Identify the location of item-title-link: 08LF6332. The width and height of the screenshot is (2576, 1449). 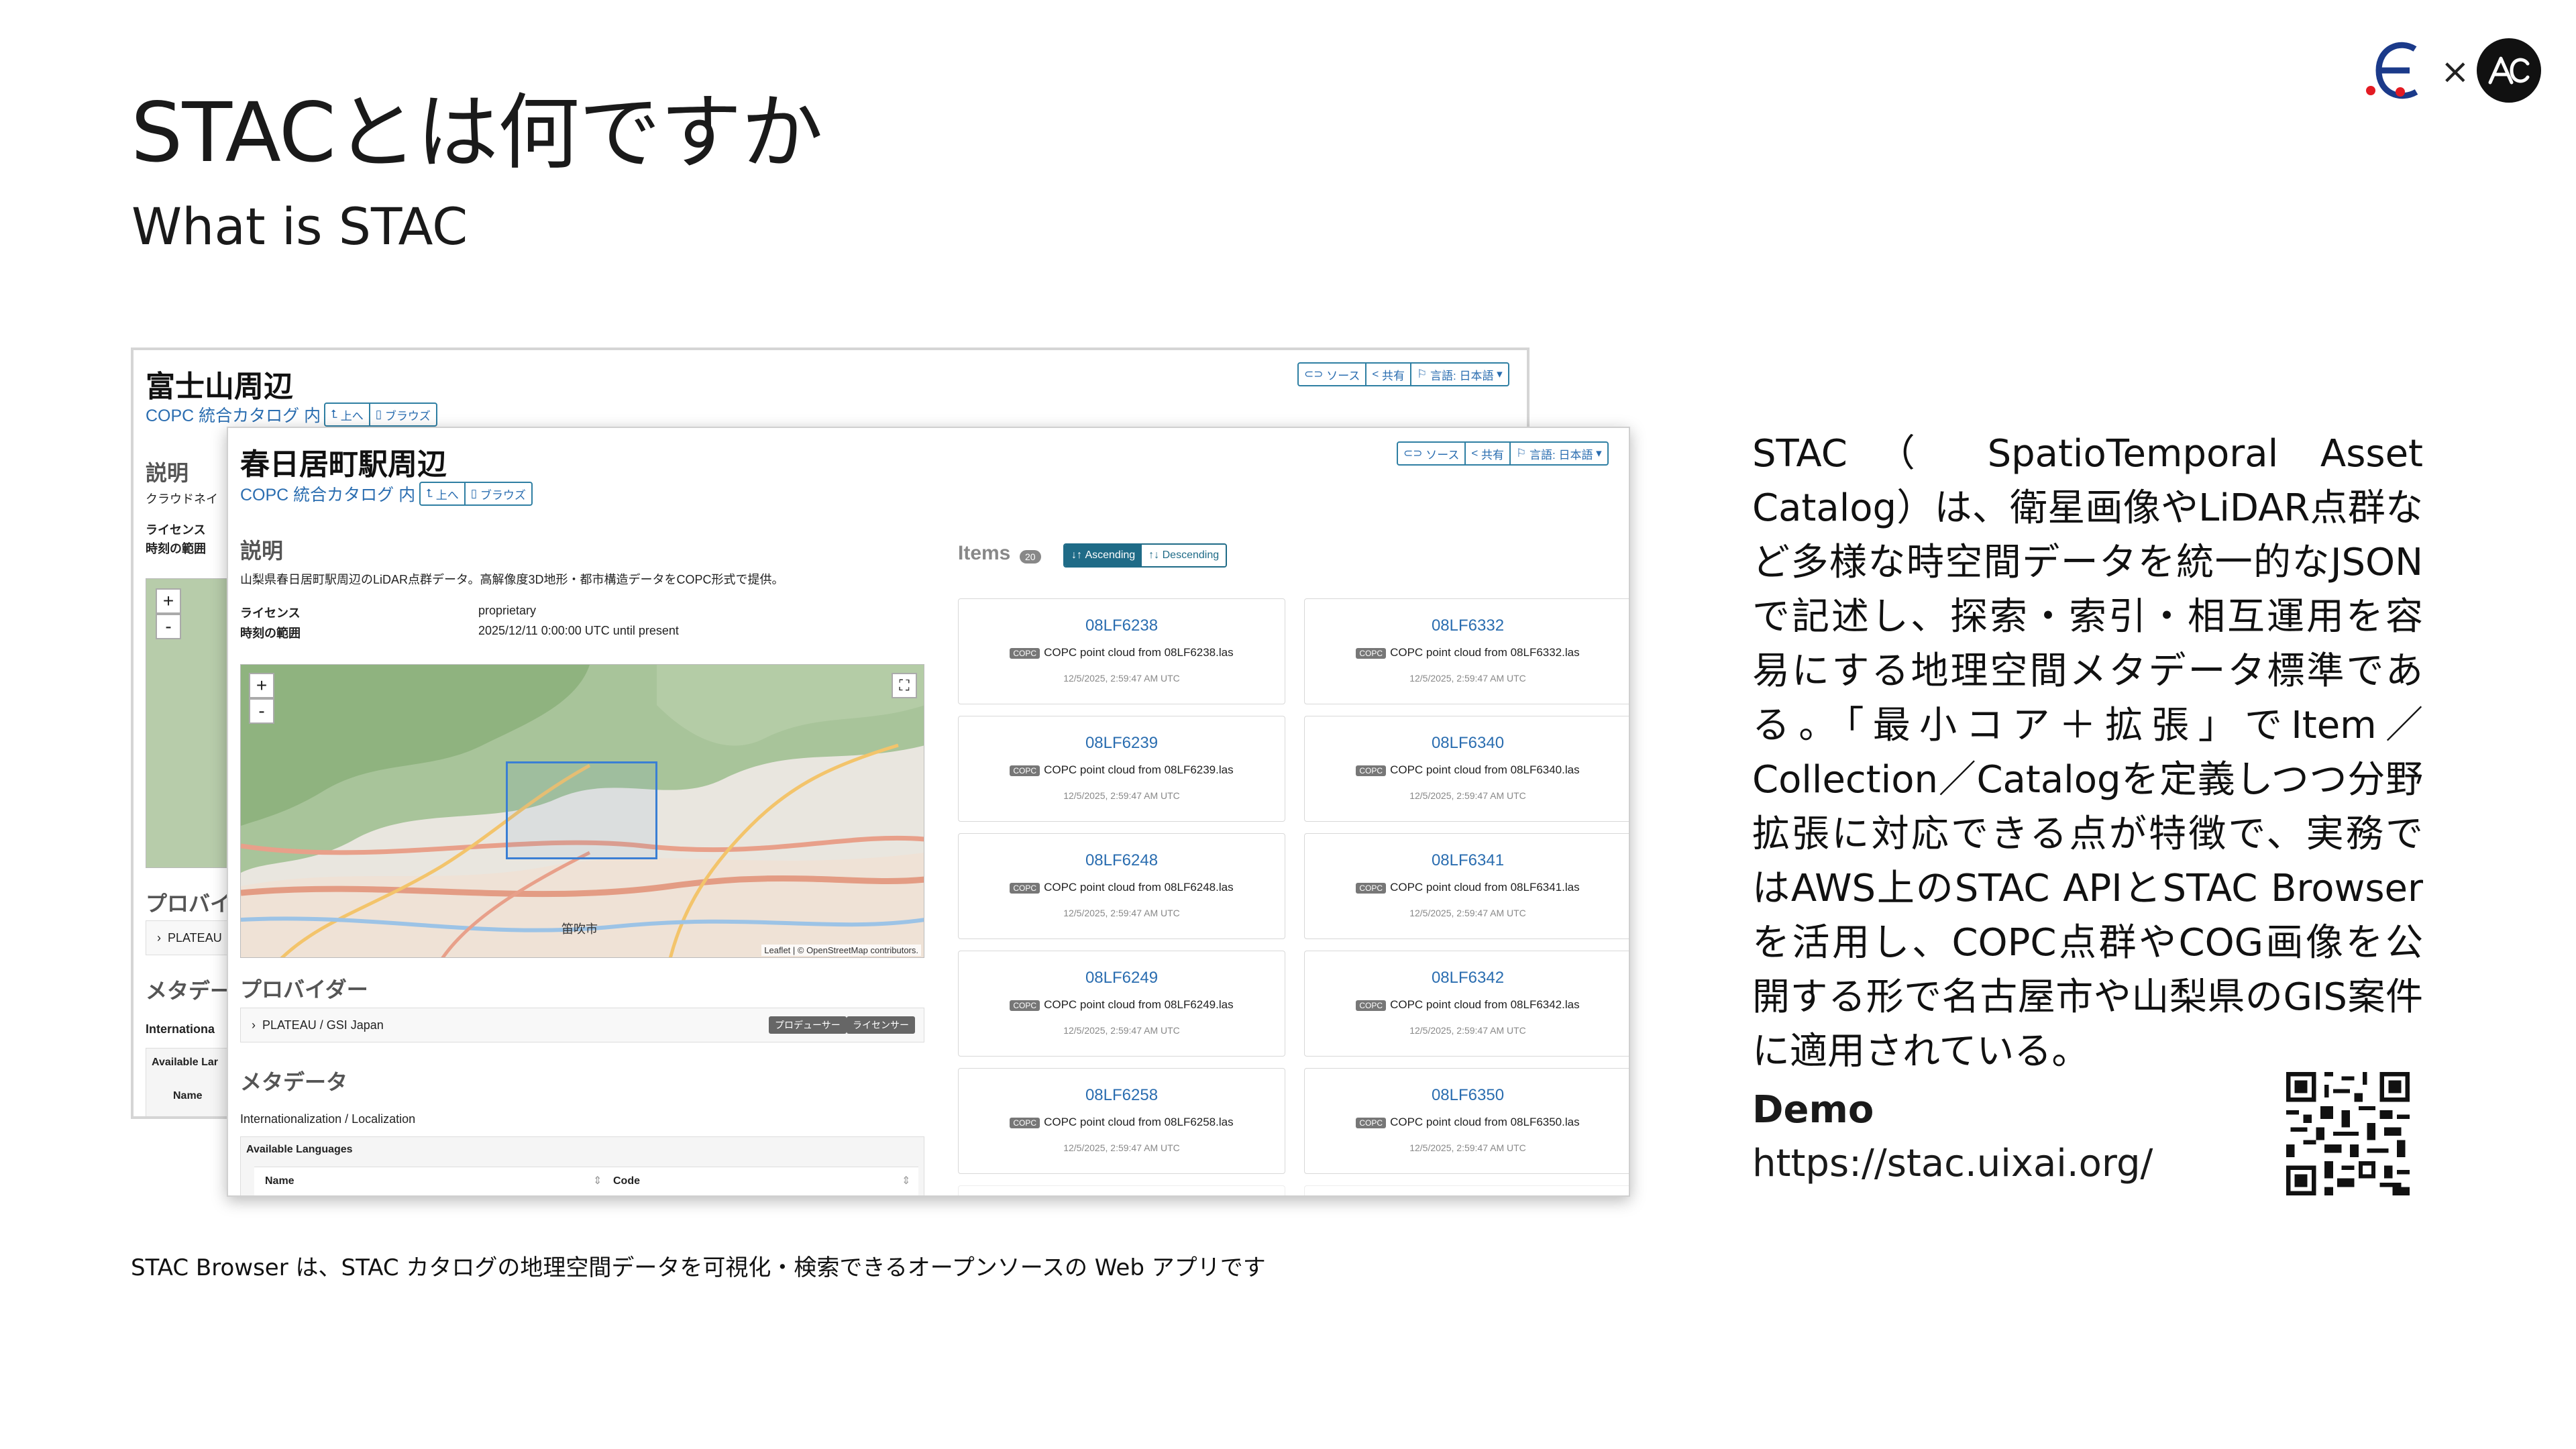
(1467, 625).